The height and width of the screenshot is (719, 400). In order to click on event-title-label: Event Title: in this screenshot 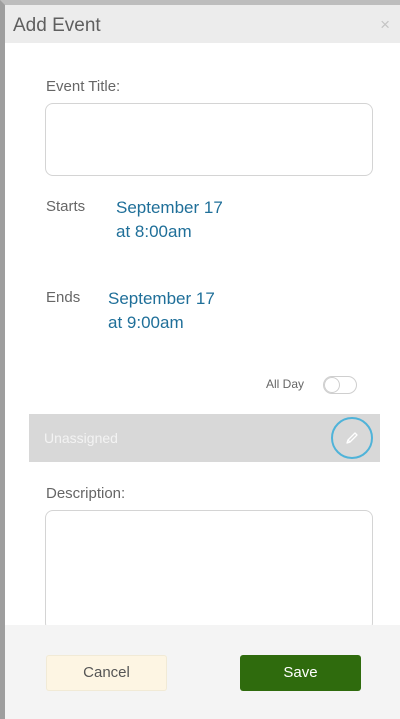, I will do `click(83, 86)`.